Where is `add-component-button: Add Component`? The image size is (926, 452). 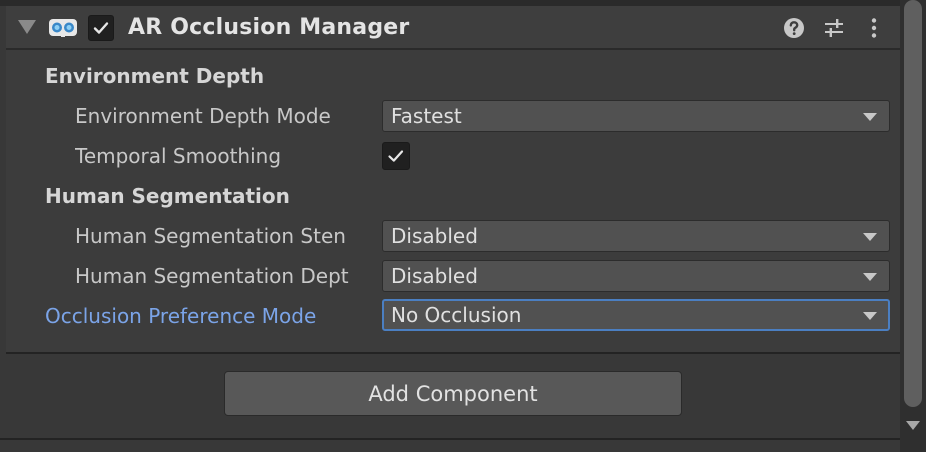 add-component-button: Add Component is located at coordinates (453, 393).